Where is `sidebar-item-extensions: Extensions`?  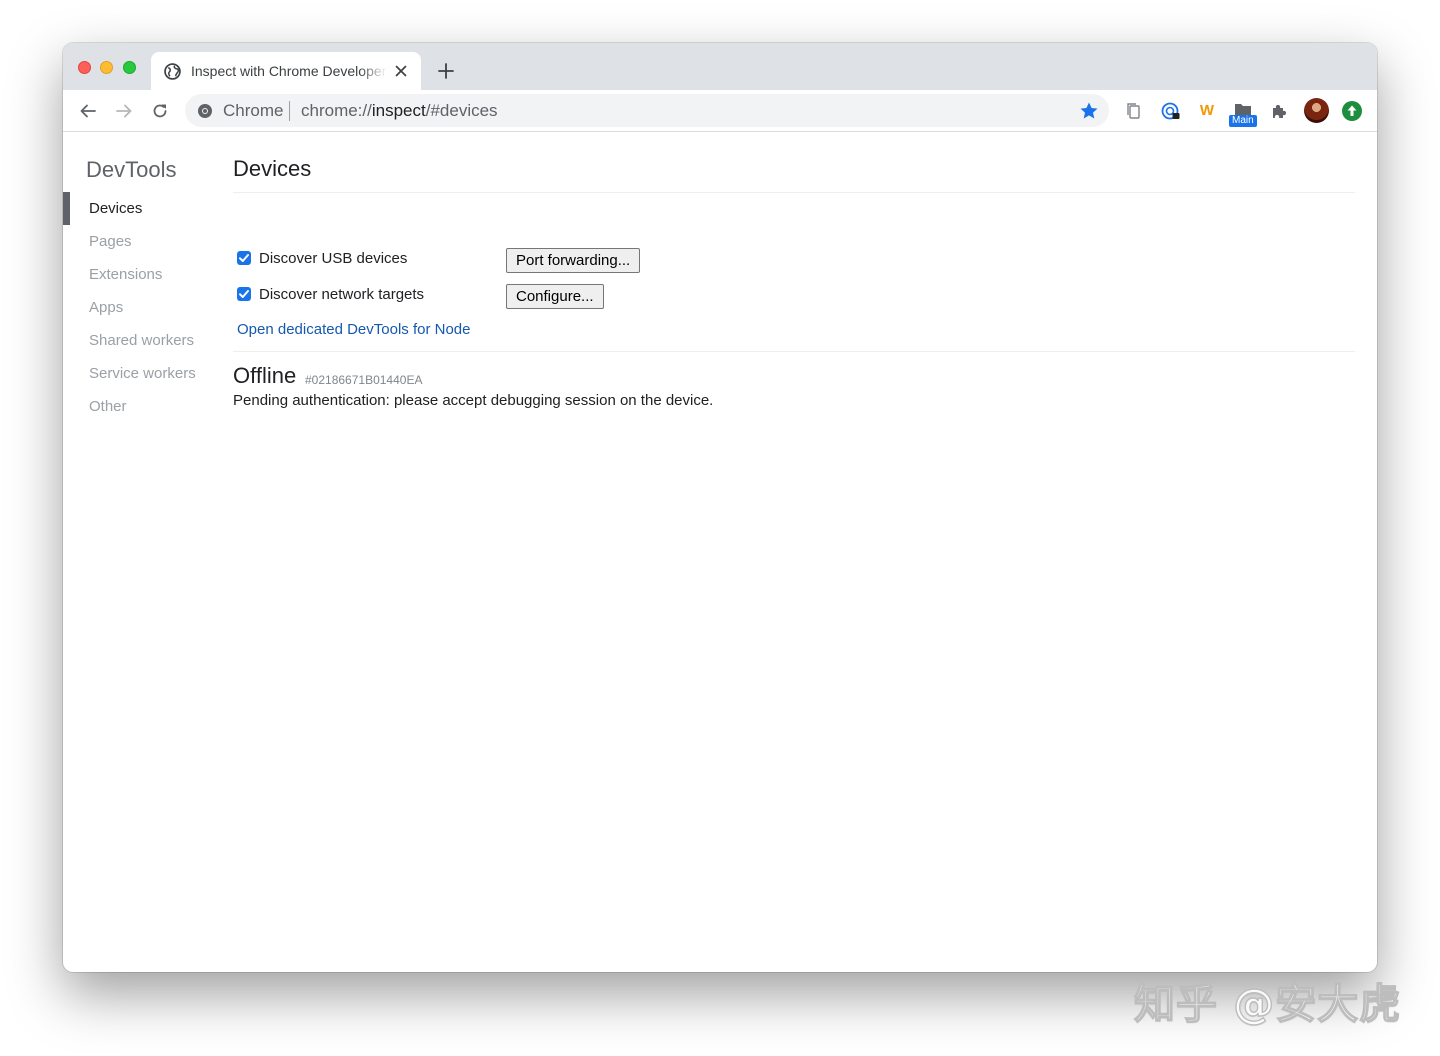 sidebar-item-extensions: Extensions is located at coordinates (138, 274).